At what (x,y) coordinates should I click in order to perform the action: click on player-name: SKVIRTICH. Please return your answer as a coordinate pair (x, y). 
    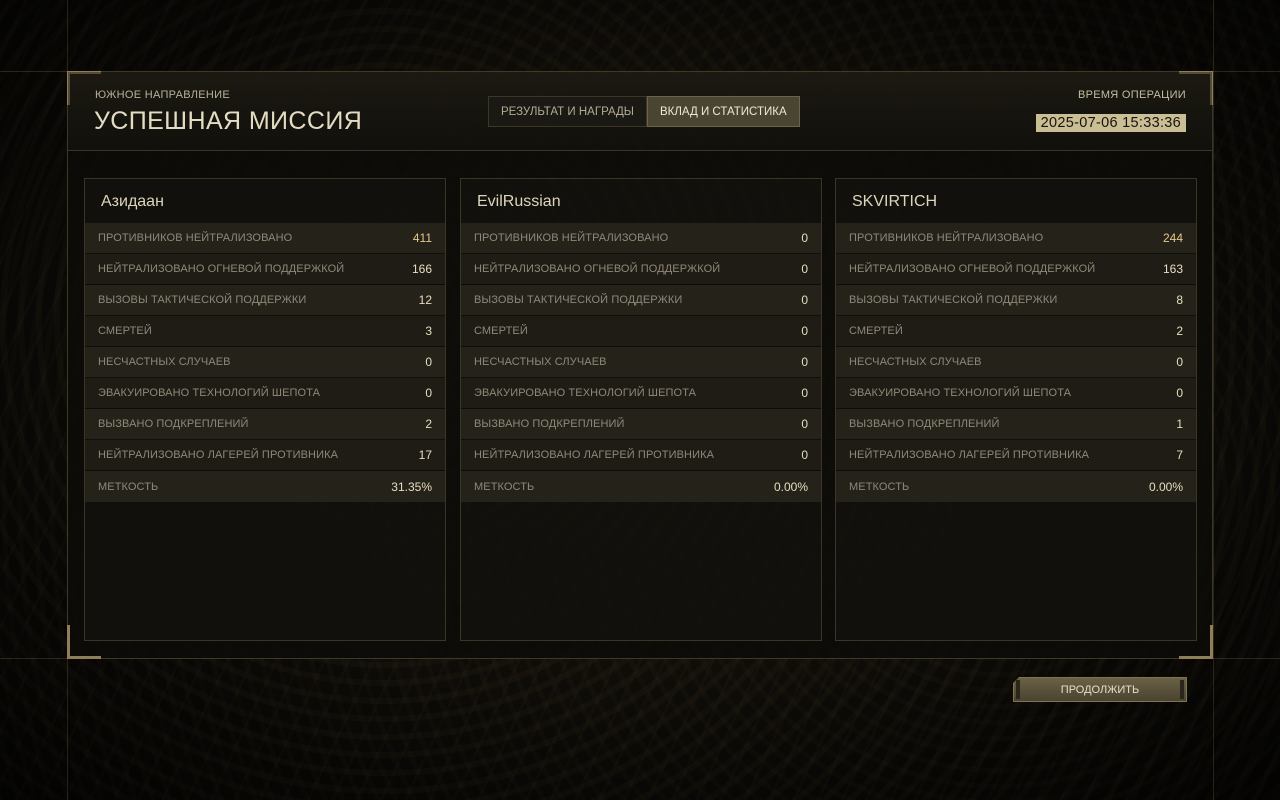
    Looking at the image, I should click on (895, 201).